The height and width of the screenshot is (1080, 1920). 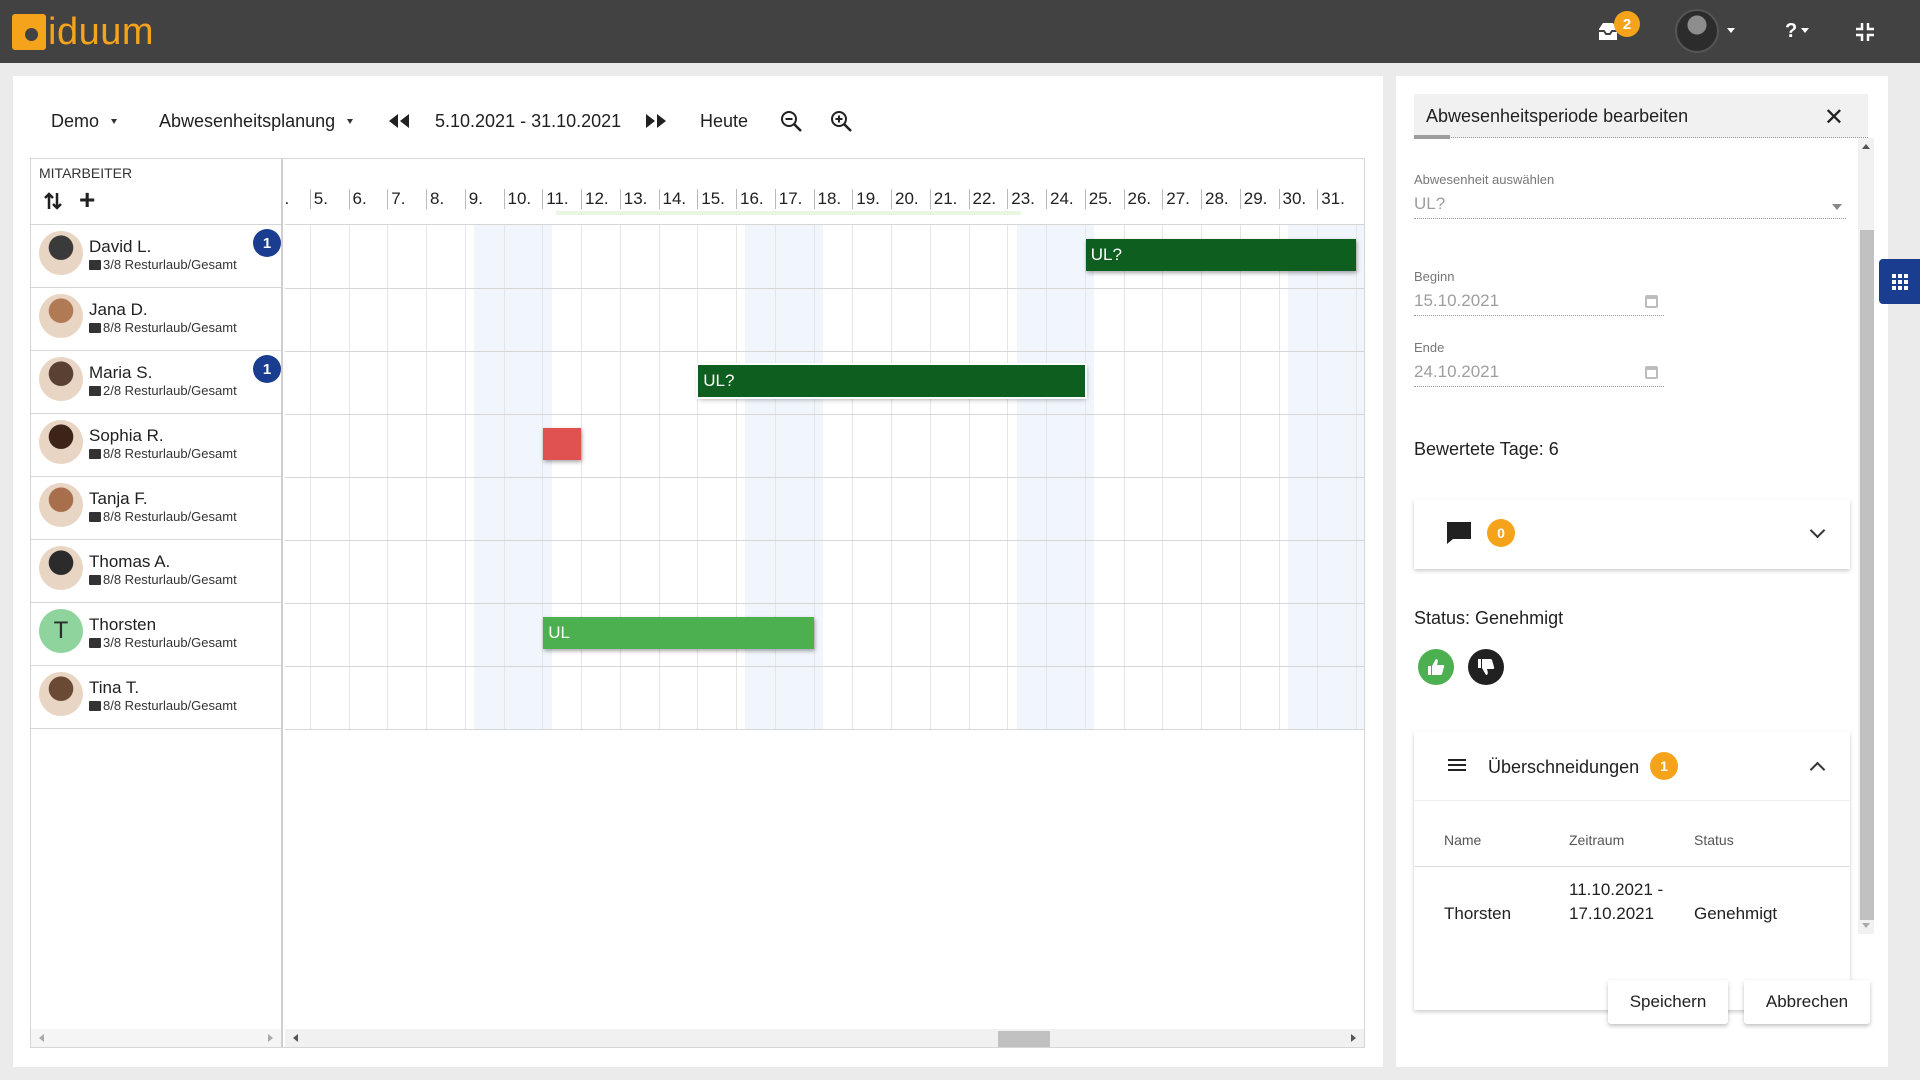 I want to click on end-date-label: Ende, so click(x=1429, y=347).